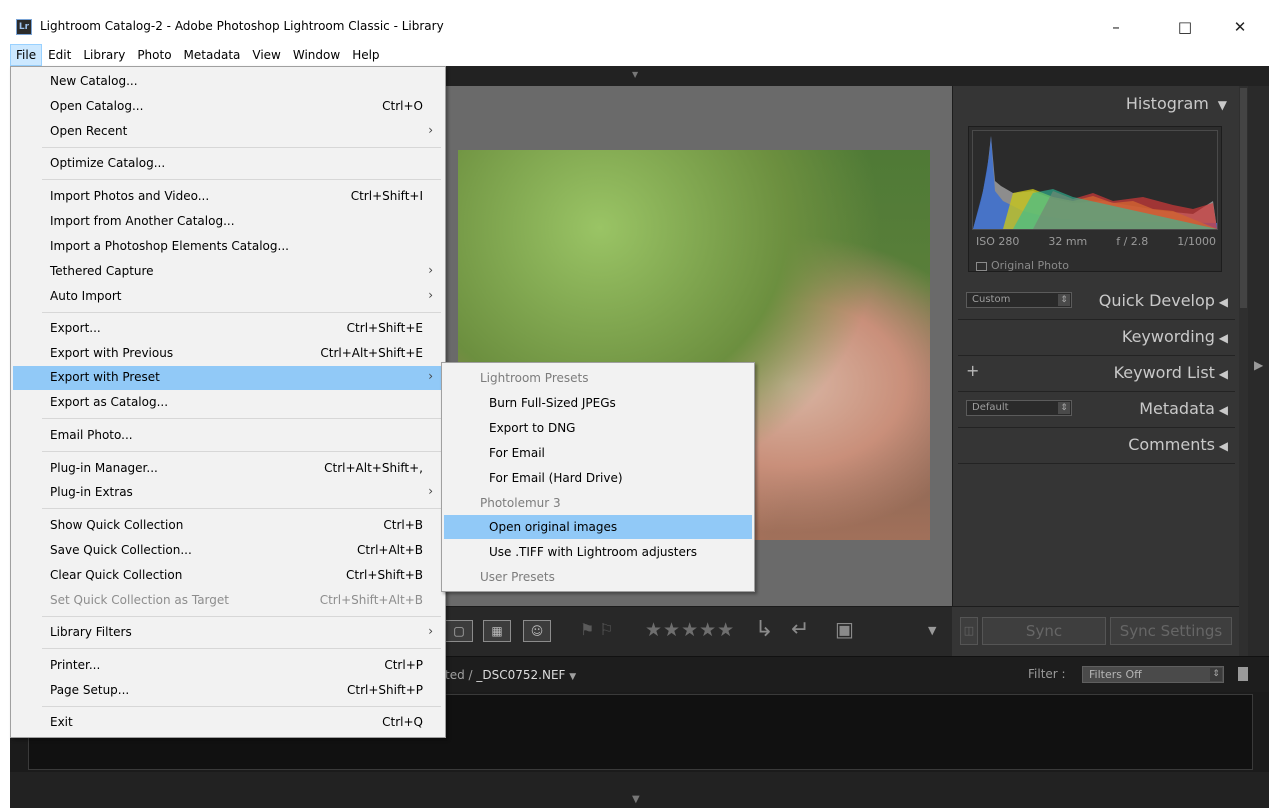 The width and height of the screenshot is (1269, 808). Describe the element at coordinates (228, 551) in the screenshot. I see `menu-item-save-quick-collection: Save Quick Collection... Ctrl+Alt+B` at that location.